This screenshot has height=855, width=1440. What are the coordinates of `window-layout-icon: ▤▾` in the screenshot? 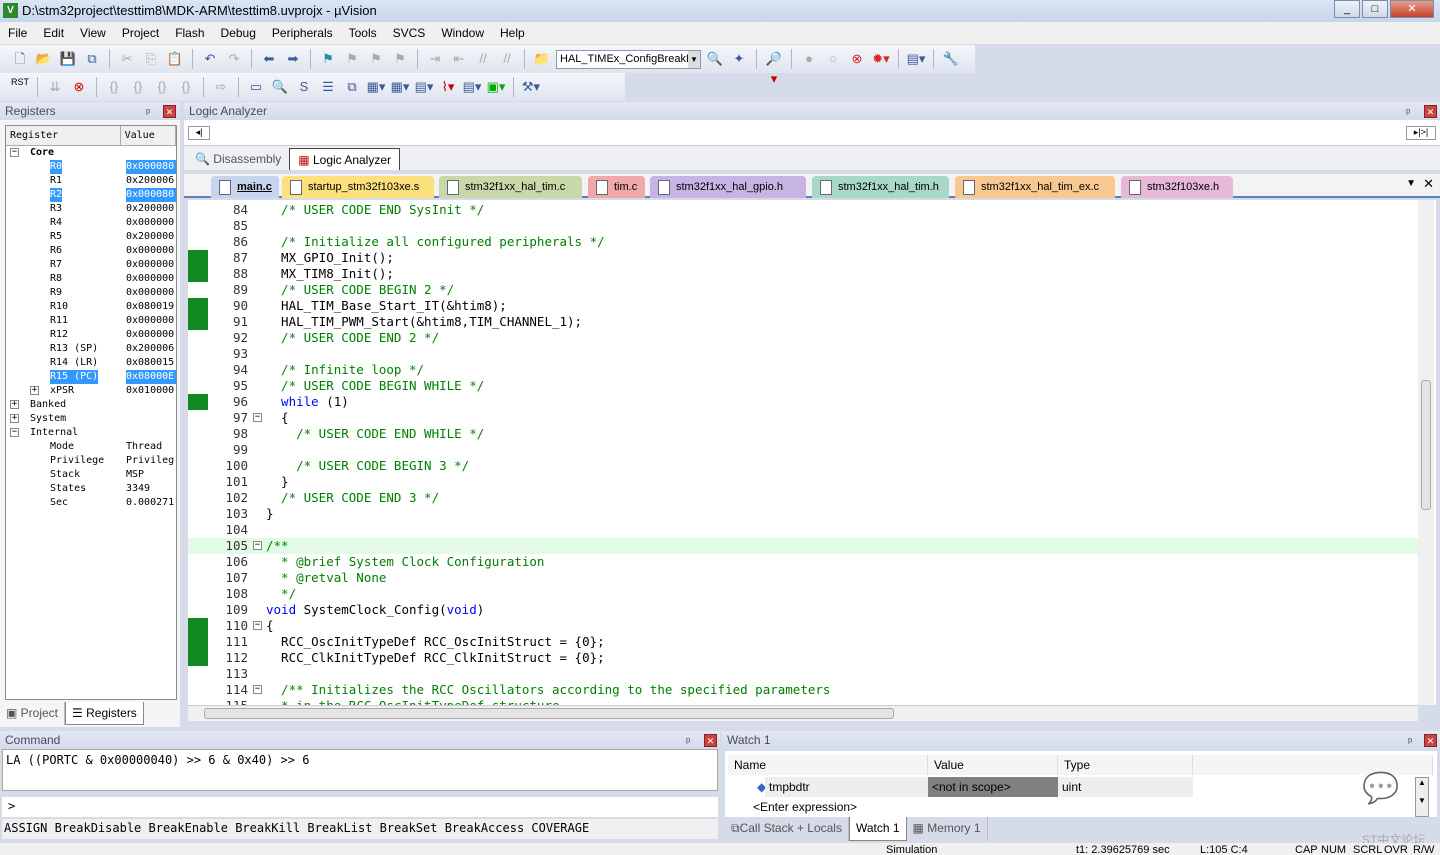 It's located at (916, 59).